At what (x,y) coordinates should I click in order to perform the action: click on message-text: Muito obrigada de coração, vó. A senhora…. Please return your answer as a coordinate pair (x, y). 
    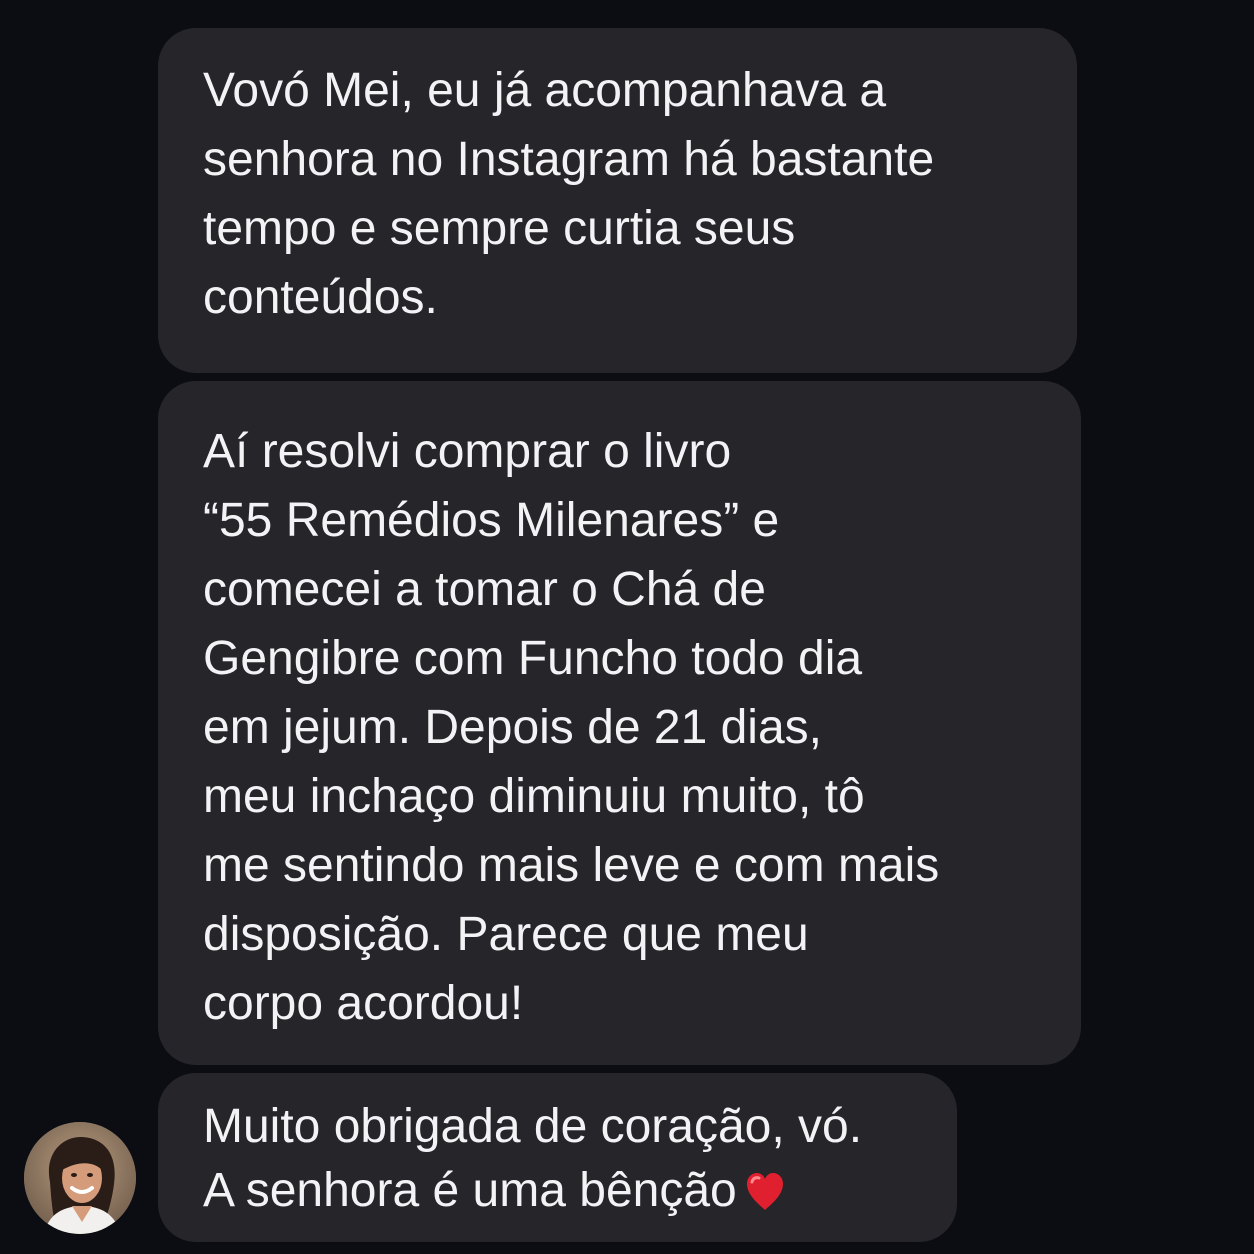
    Looking at the image, I should click on (532, 1159).